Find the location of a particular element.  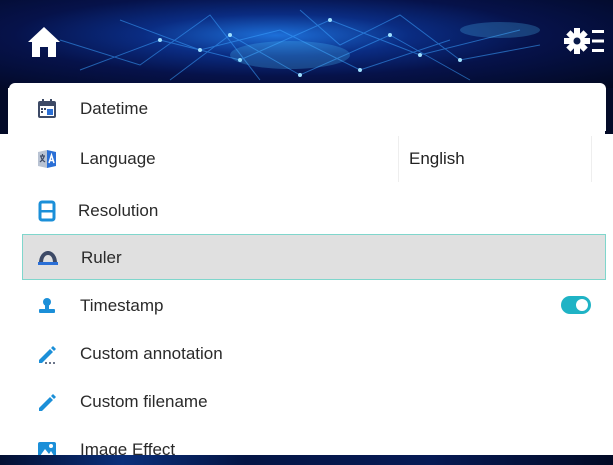

language-value: English is located at coordinates (437, 158).